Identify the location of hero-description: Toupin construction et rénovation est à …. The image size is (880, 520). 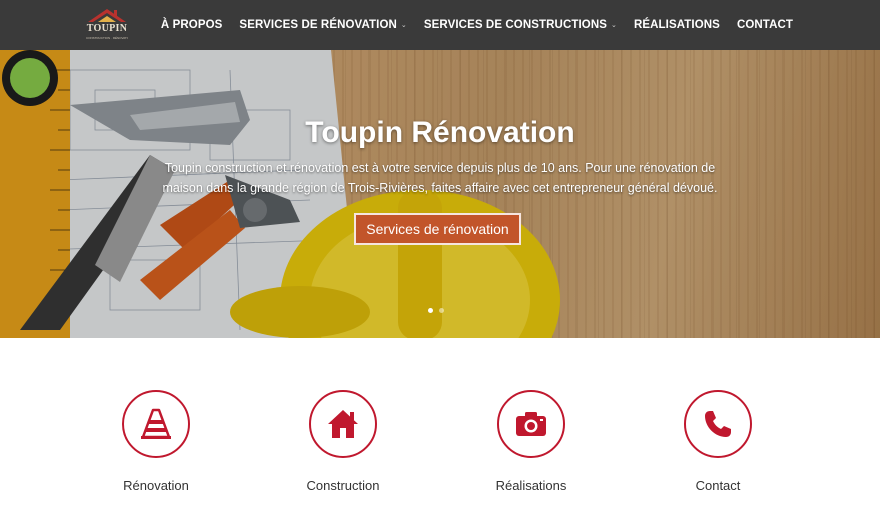
(440, 178).